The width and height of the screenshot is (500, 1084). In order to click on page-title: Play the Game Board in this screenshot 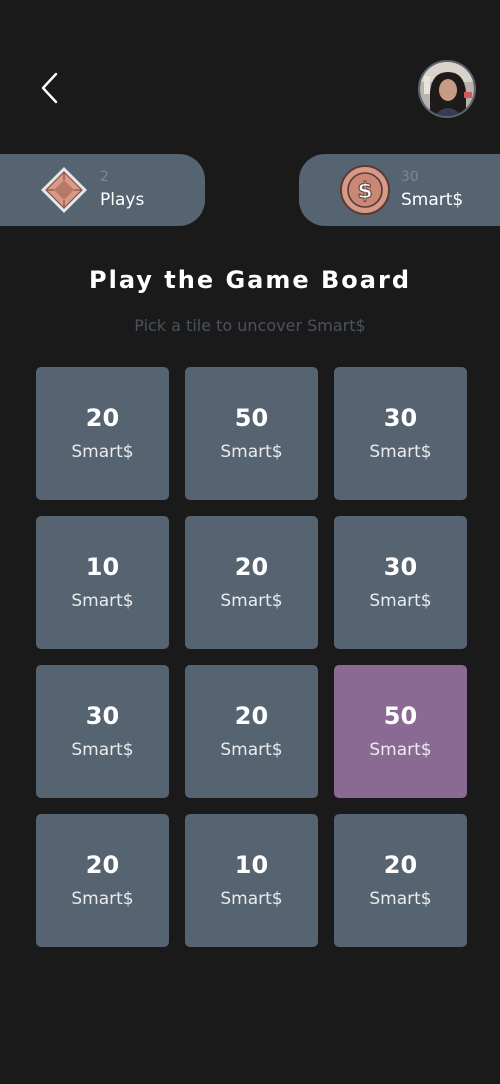, I will do `click(250, 280)`.